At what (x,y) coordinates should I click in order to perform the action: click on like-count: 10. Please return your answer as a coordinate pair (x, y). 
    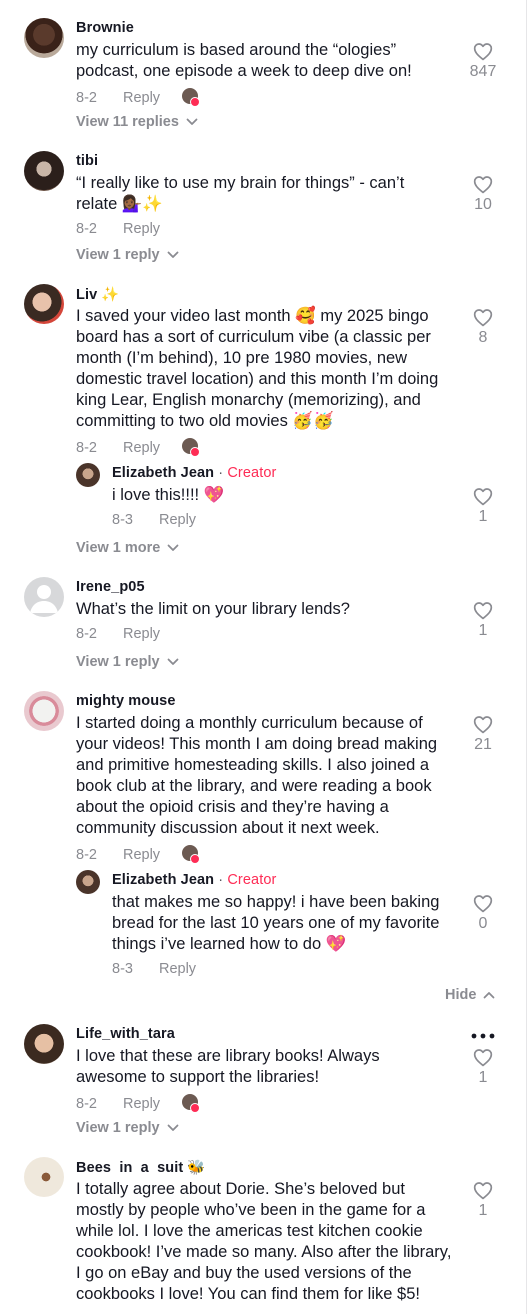
    Looking at the image, I should click on (483, 204).